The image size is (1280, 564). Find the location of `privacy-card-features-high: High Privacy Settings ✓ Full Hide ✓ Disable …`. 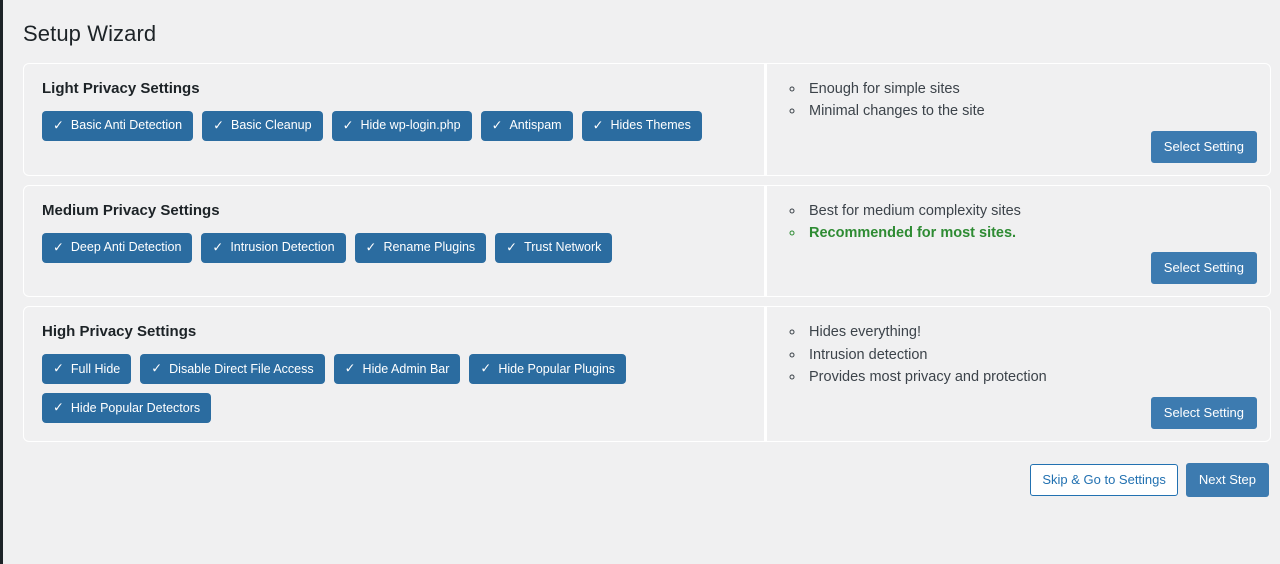

privacy-card-features-high: High Privacy Settings ✓ Full Hide ✓ Disable … is located at coordinates (394, 373).